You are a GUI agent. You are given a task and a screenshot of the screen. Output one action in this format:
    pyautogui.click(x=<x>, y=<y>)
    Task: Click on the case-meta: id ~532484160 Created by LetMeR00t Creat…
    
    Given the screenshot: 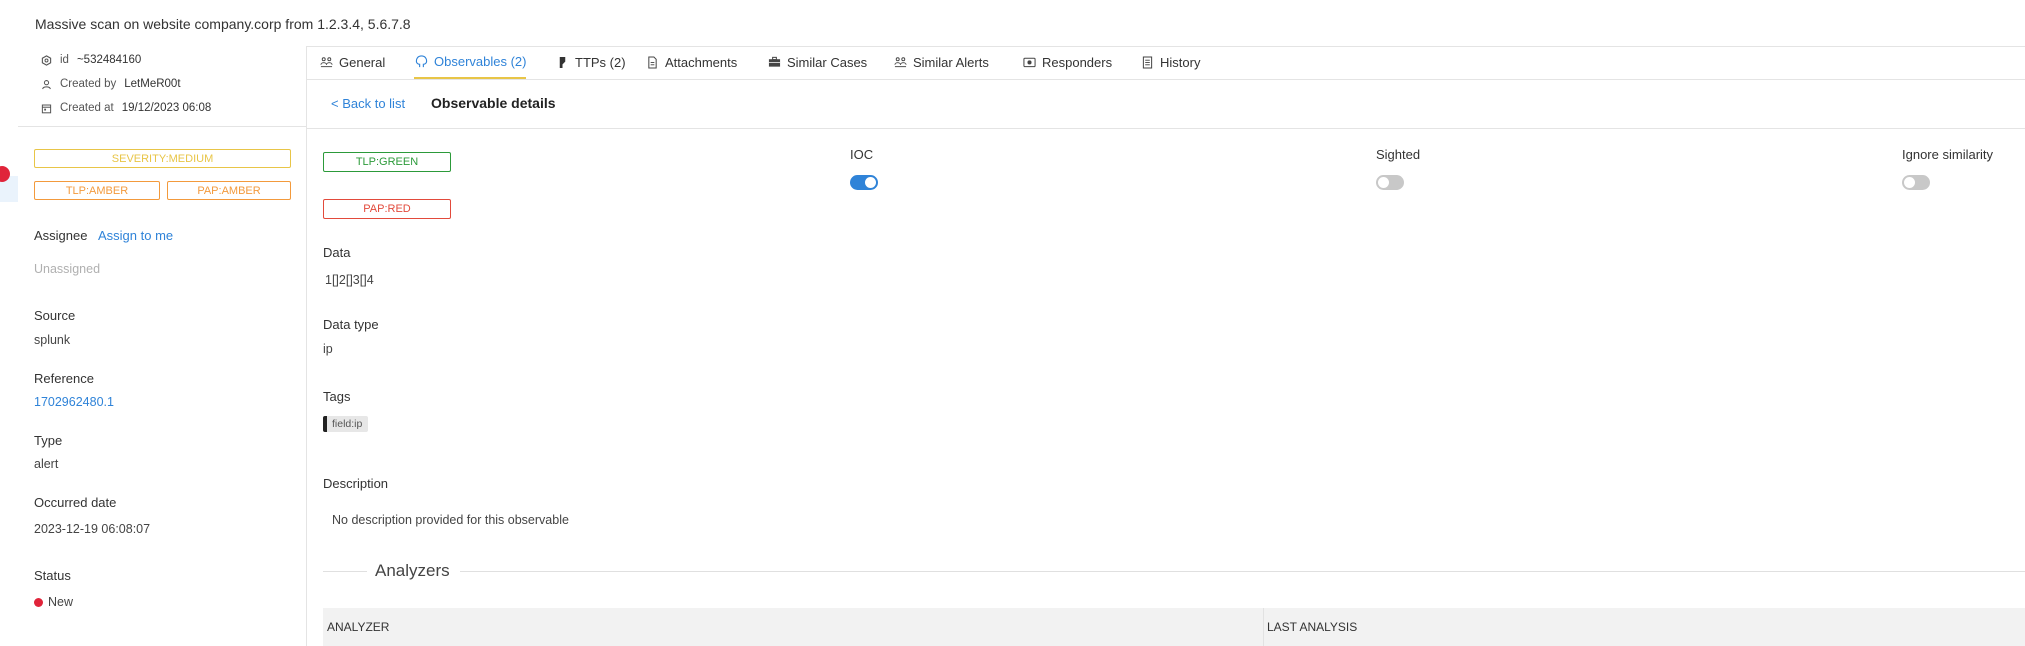 What is the action you would take?
    pyautogui.click(x=162, y=86)
    